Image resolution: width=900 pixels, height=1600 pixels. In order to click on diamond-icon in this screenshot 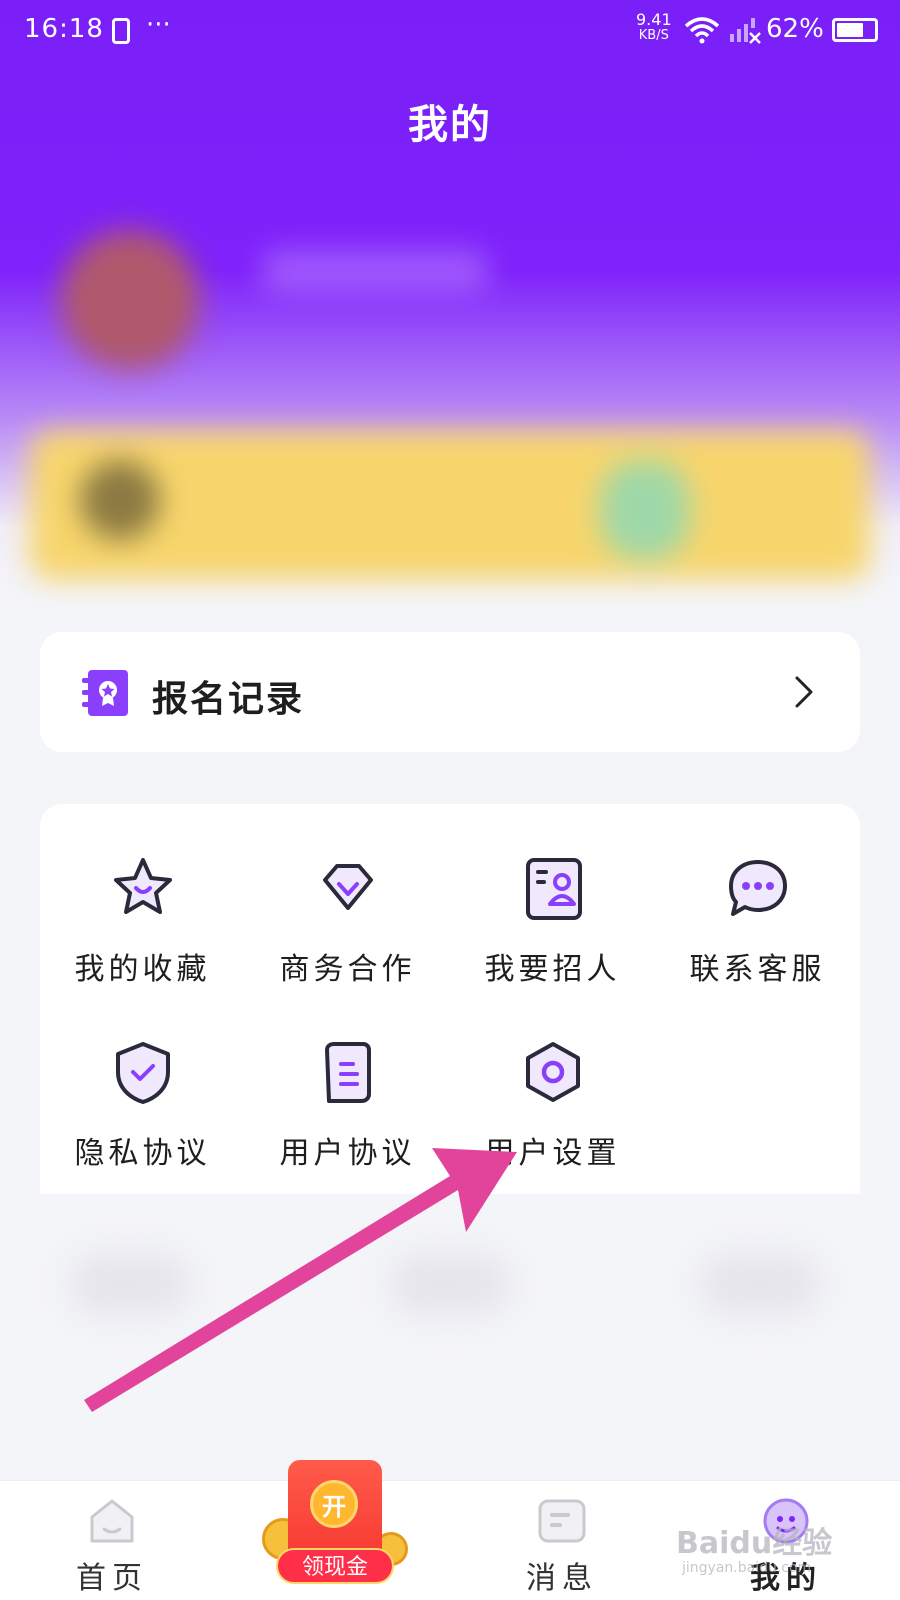, I will do `click(348, 887)`.